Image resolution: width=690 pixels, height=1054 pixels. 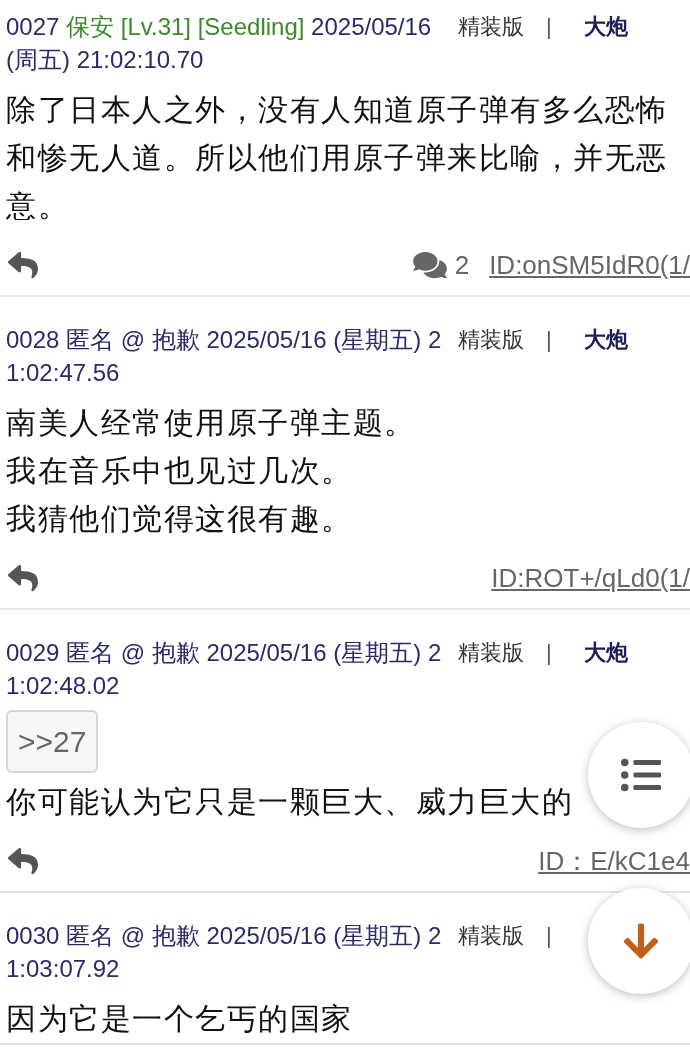 What do you see at coordinates (589, 265) in the screenshot?
I see `poster-id-link: ID:onSM5IdR0(1/` at bounding box center [589, 265].